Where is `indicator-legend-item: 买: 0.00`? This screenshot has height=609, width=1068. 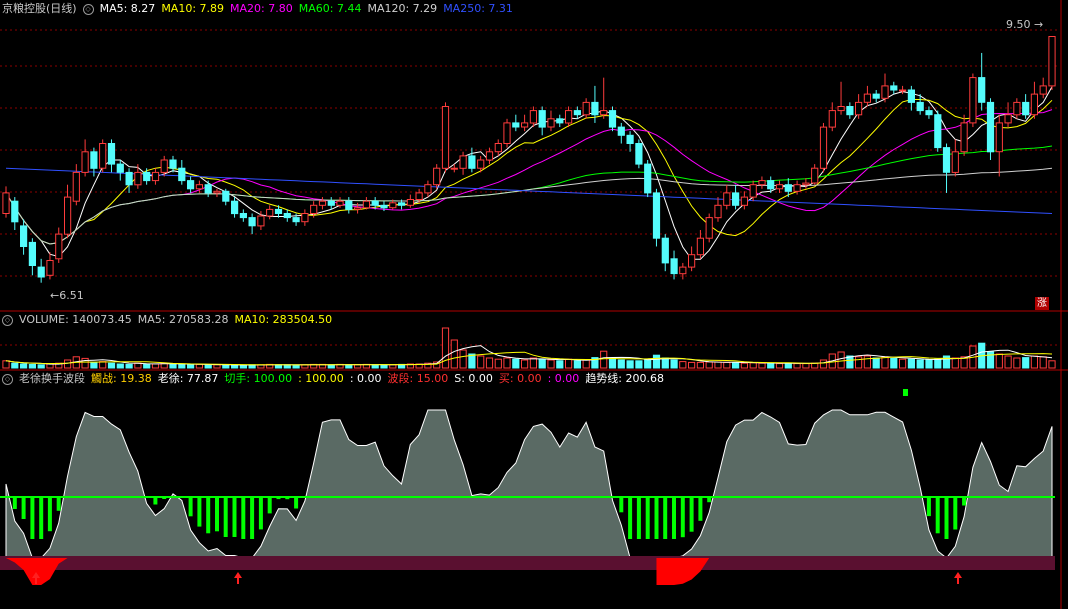
indicator-legend-item: 买: 0.00 is located at coordinates (520, 378).